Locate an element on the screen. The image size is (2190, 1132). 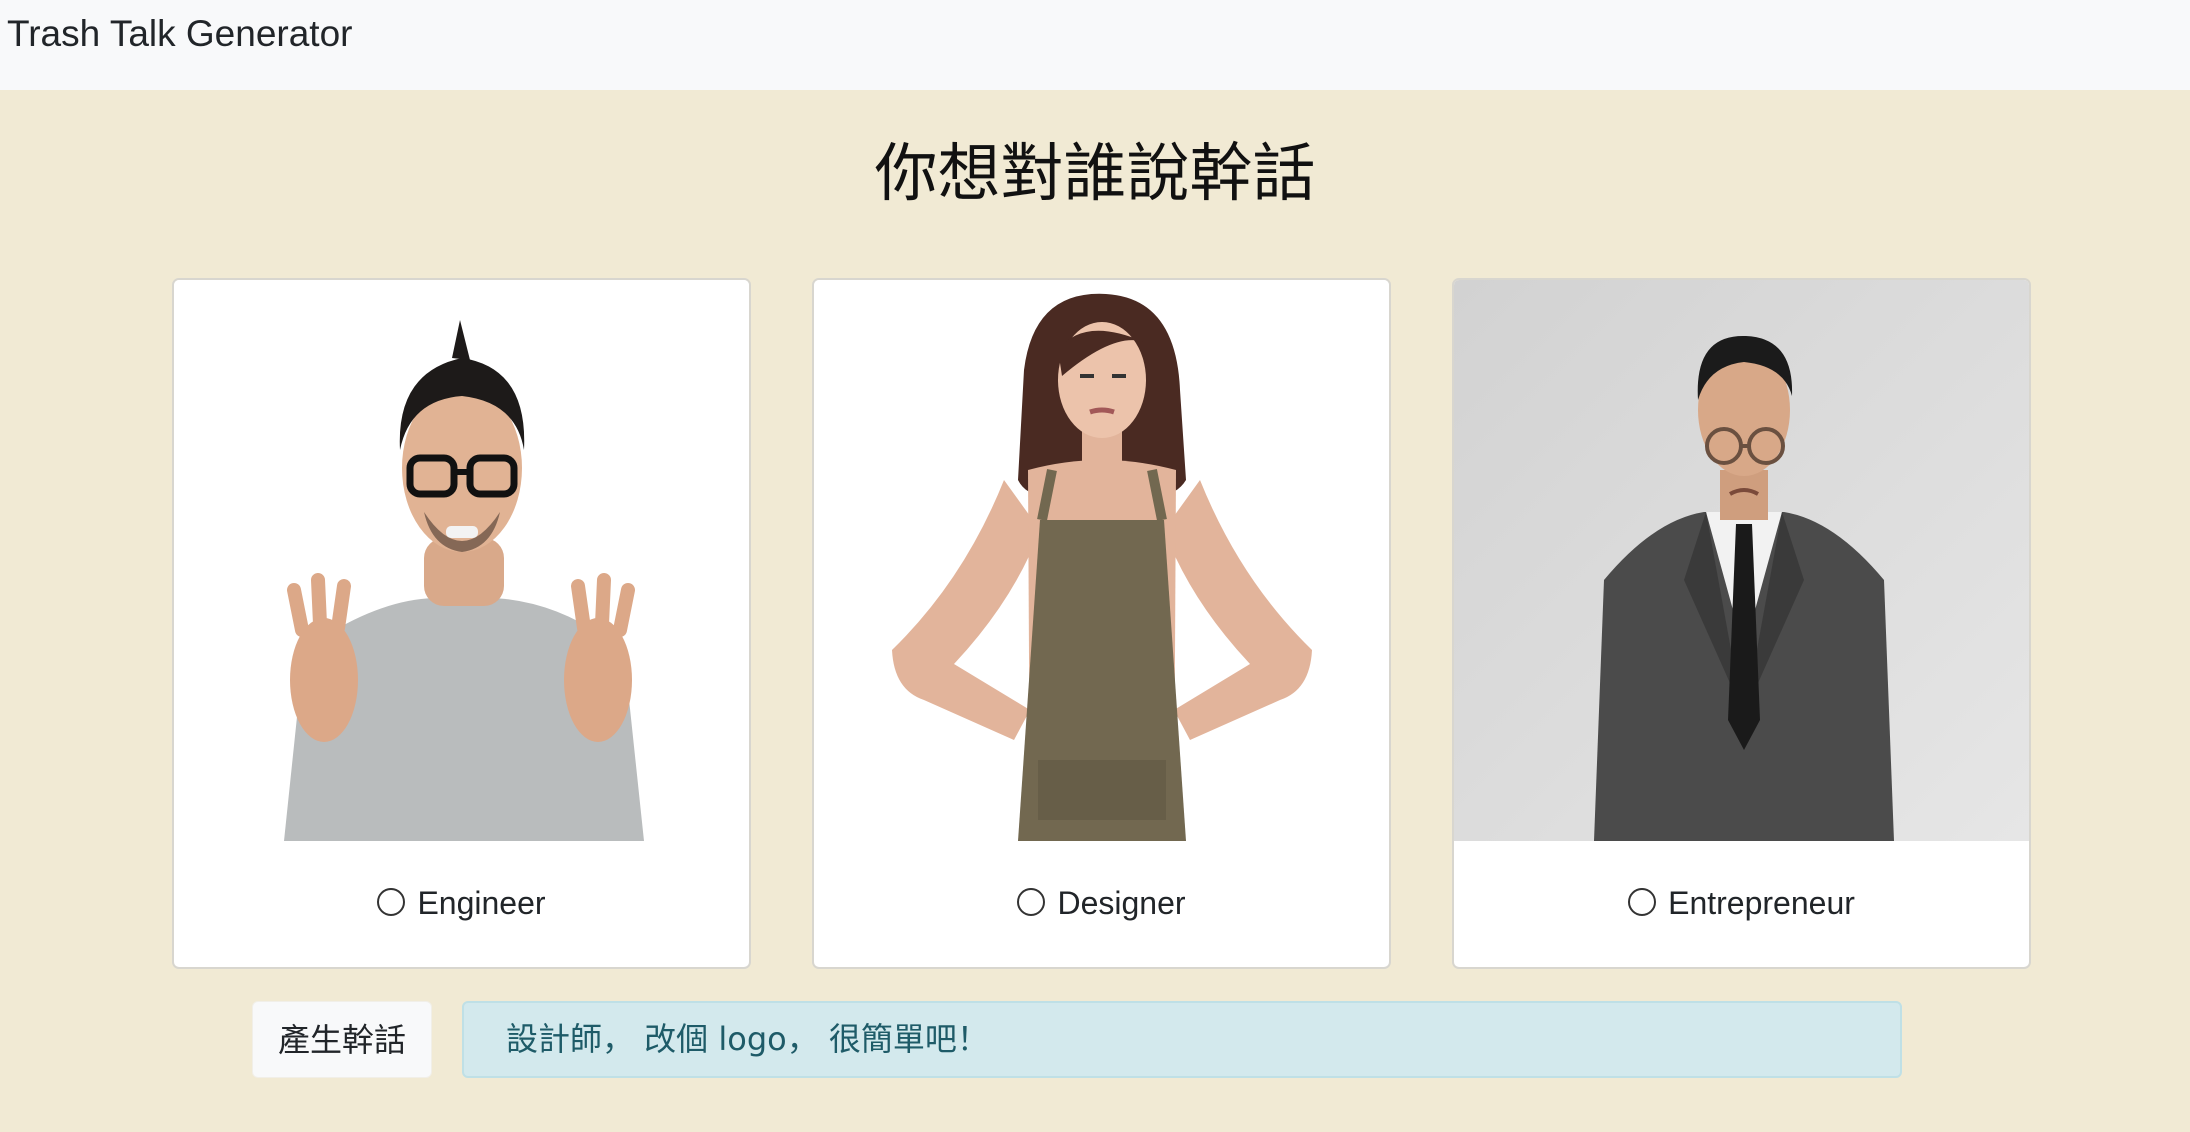
navbar: Trash Talk Generator is located at coordinates (1095, 45).